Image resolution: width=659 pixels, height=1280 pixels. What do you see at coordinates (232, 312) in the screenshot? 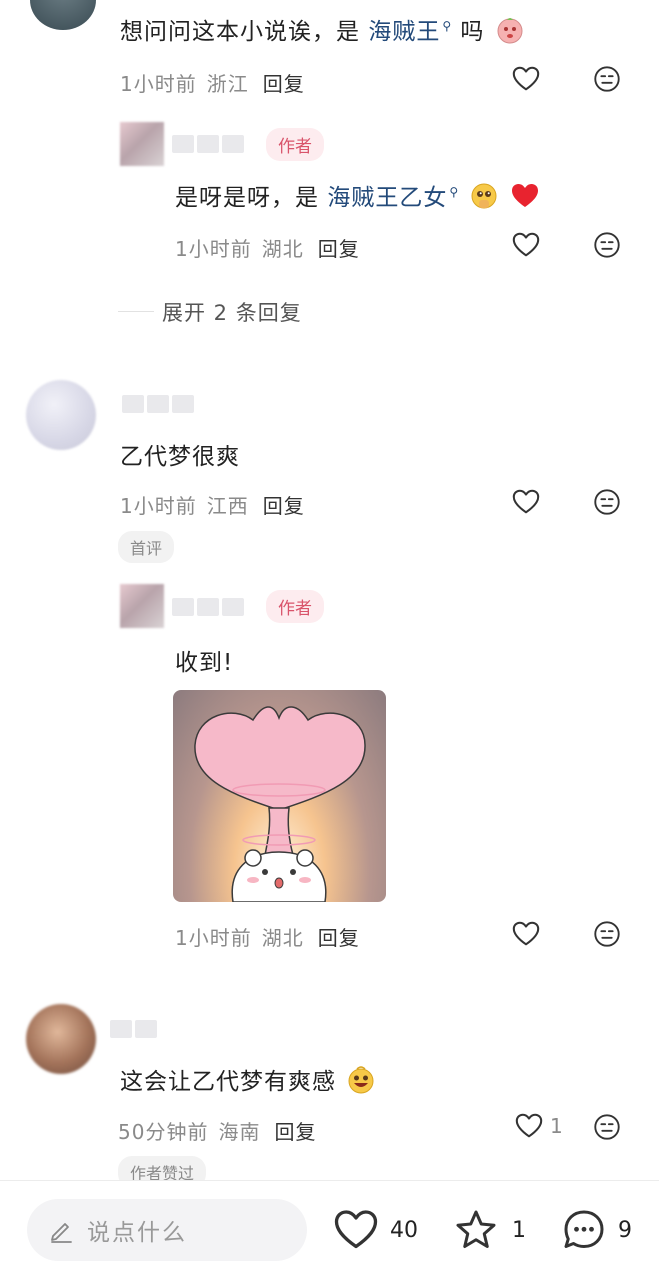
I see `expand-replies-button: 展开 2 条回复` at bounding box center [232, 312].